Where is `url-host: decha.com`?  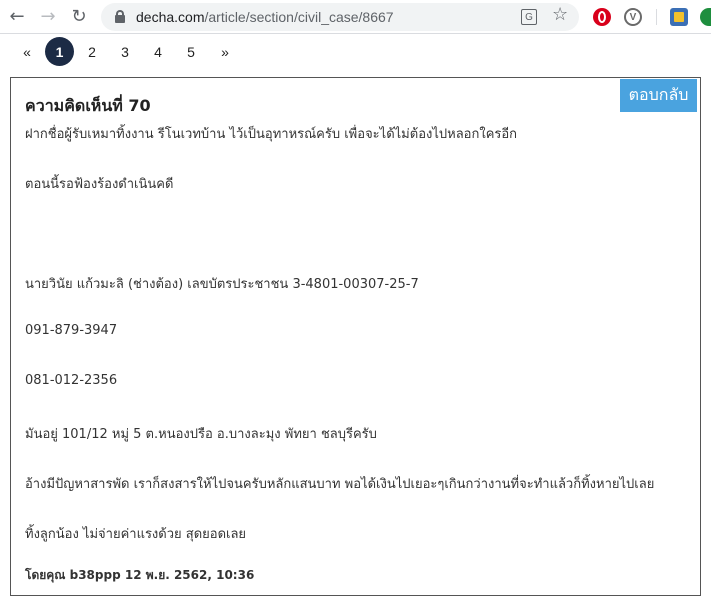 url-host: decha.com is located at coordinates (170, 17).